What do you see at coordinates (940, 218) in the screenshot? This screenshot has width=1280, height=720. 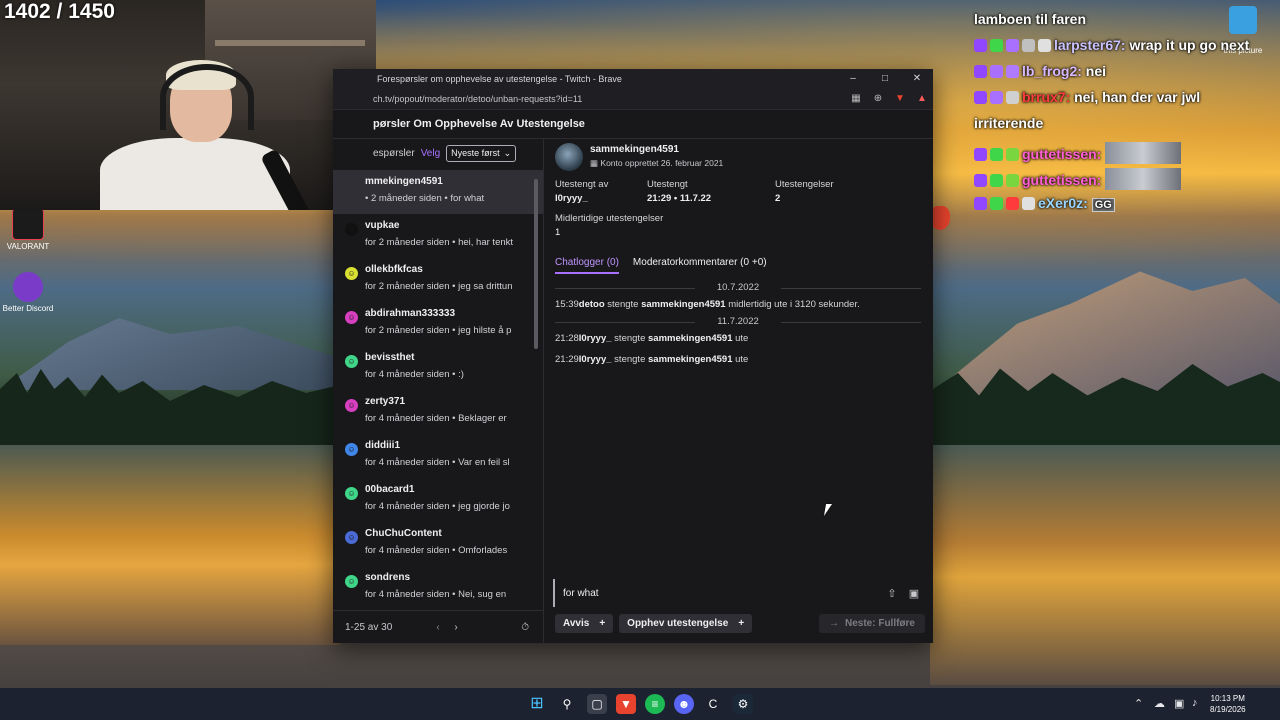 I see `brave-desktop-icon` at bounding box center [940, 218].